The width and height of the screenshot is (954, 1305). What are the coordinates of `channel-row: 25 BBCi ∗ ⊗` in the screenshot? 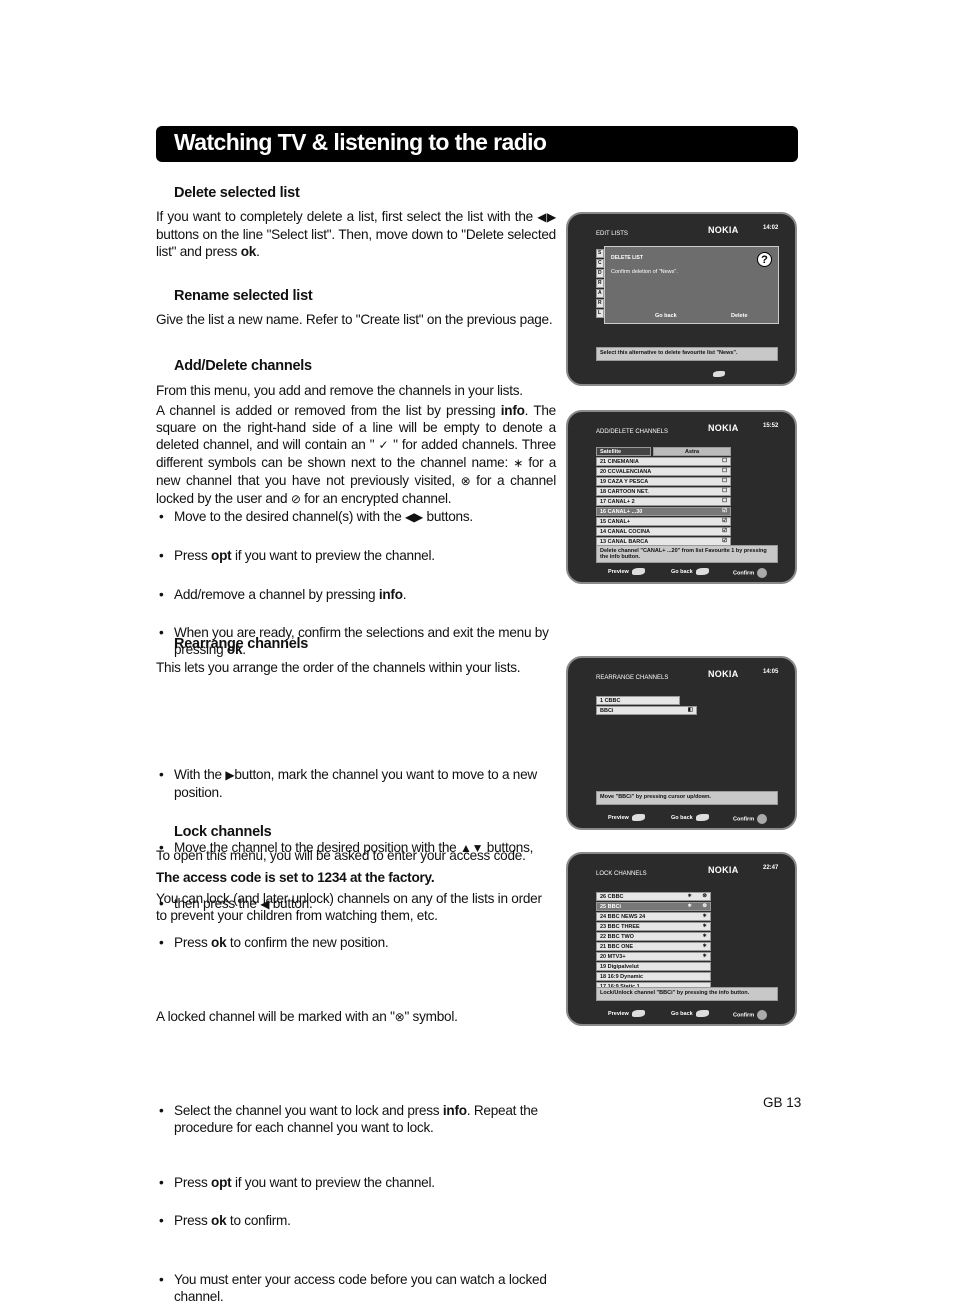 It's located at (653, 906).